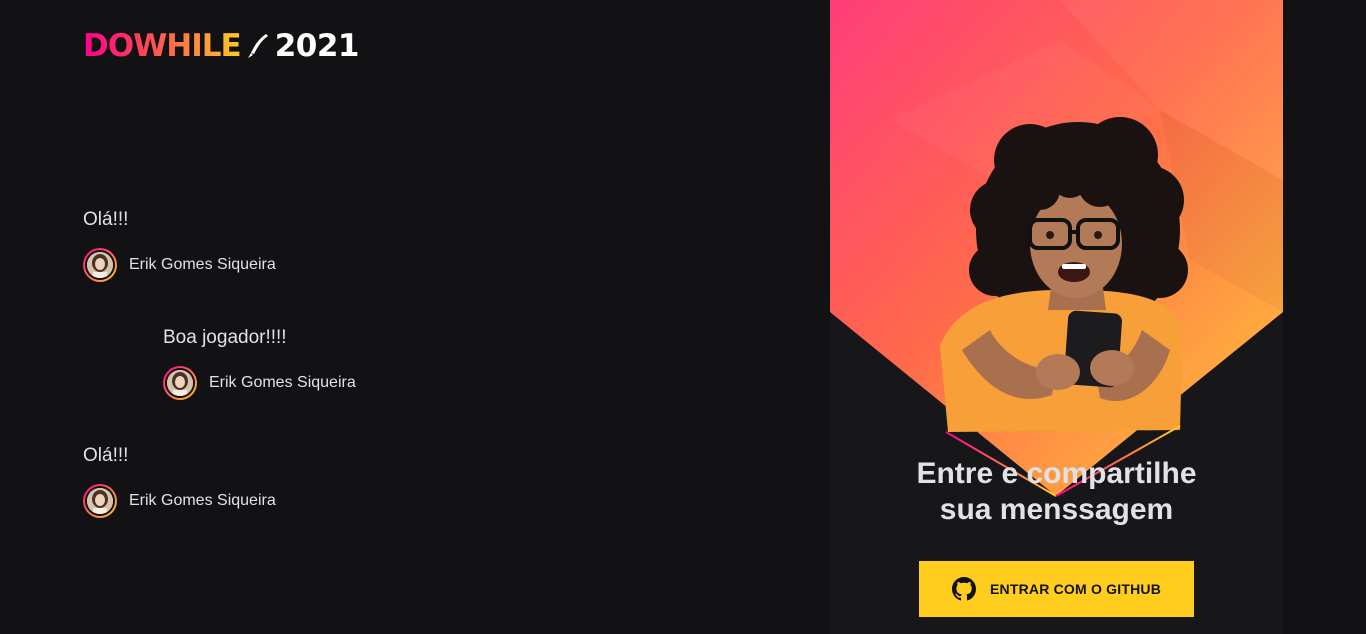  Describe the element at coordinates (225, 337) in the screenshot. I see `message-content: Boa jogador!!!!` at that location.